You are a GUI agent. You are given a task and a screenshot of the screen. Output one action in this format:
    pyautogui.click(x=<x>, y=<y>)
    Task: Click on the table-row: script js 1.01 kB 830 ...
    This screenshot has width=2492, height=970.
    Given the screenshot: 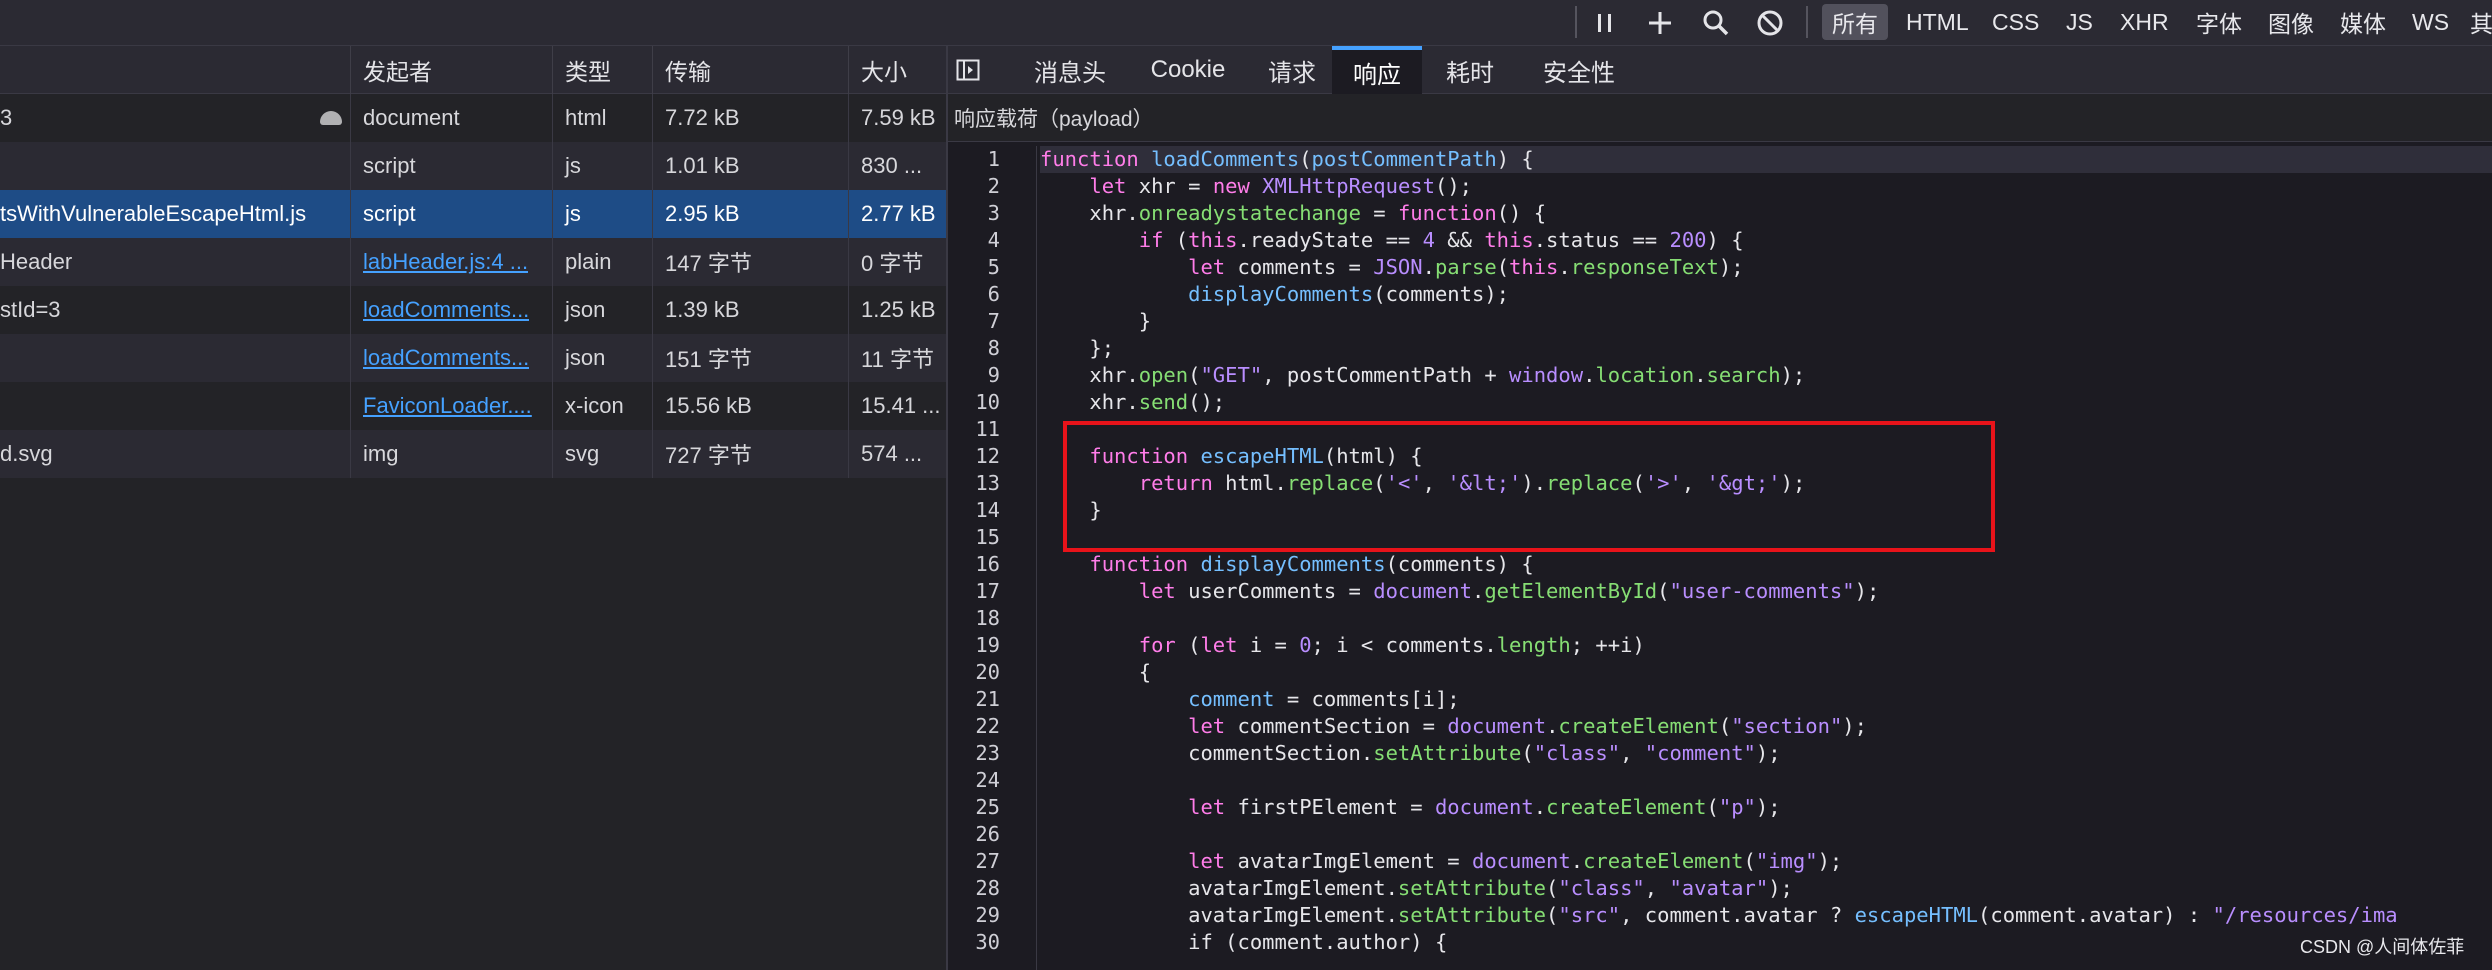 What is the action you would take?
    pyautogui.click(x=473, y=166)
    